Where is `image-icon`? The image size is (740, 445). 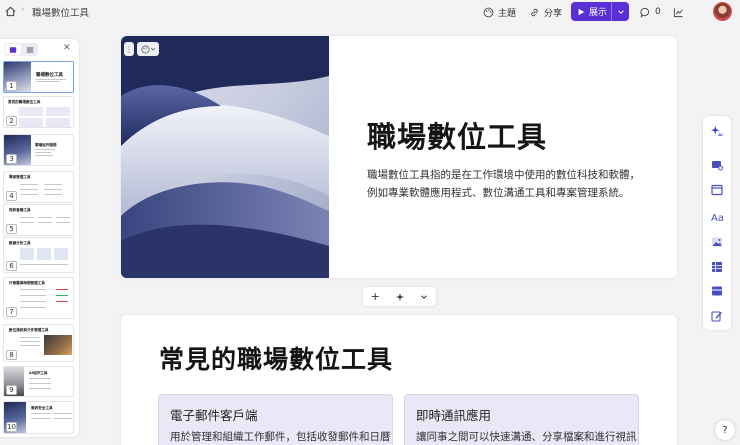
image-icon is located at coordinates (717, 242).